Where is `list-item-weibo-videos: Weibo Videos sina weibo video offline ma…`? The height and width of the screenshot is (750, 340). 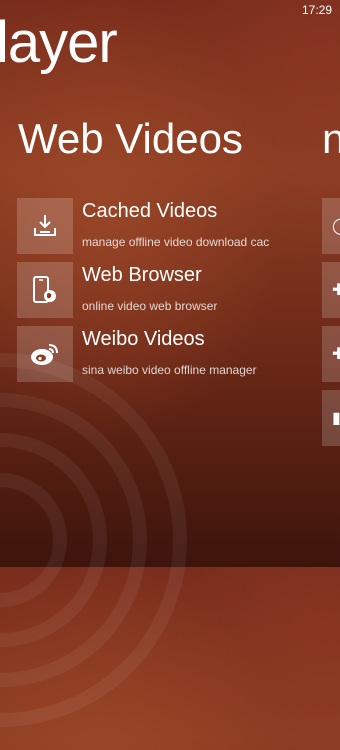
list-item-weibo-videos: Weibo Videos sina weibo video offline ma… is located at coordinates (172, 354).